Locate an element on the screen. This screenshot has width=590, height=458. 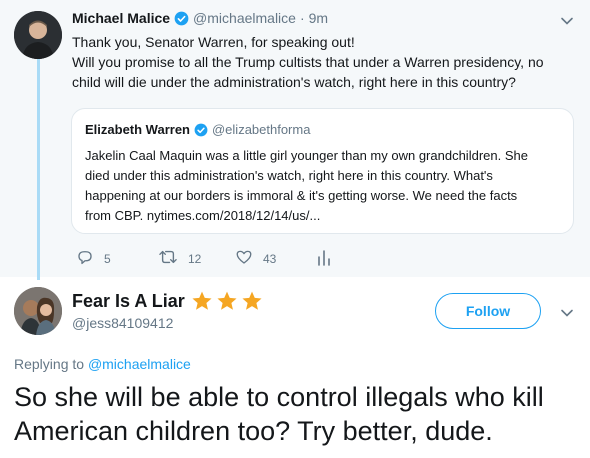
like-count: 43 is located at coordinates (270, 259).